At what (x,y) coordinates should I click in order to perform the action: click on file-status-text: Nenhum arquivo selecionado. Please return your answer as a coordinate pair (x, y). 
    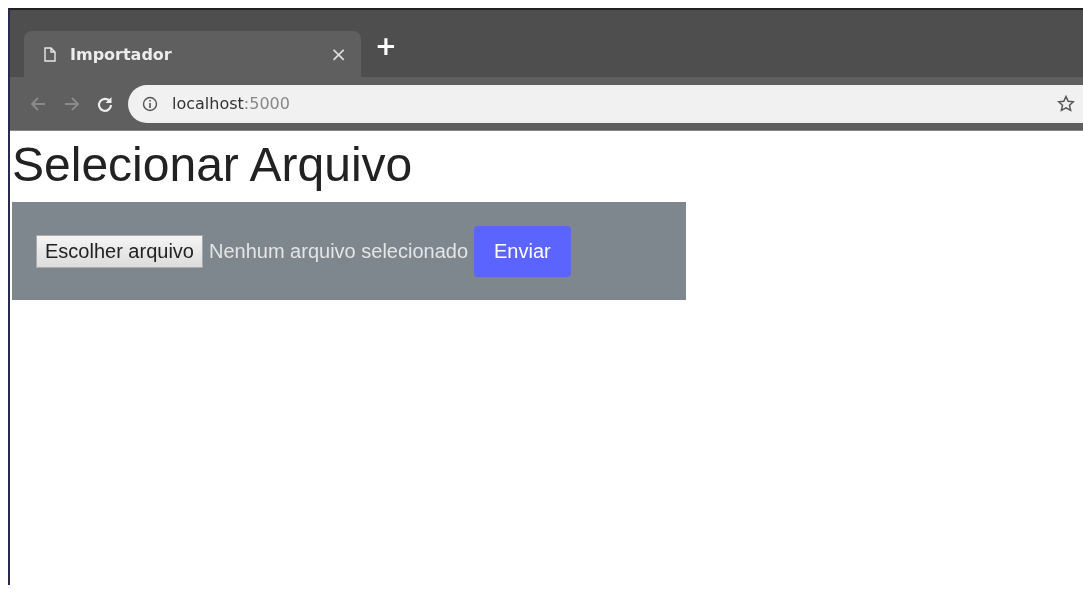
    Looking at the image, I should click on (338, 251).